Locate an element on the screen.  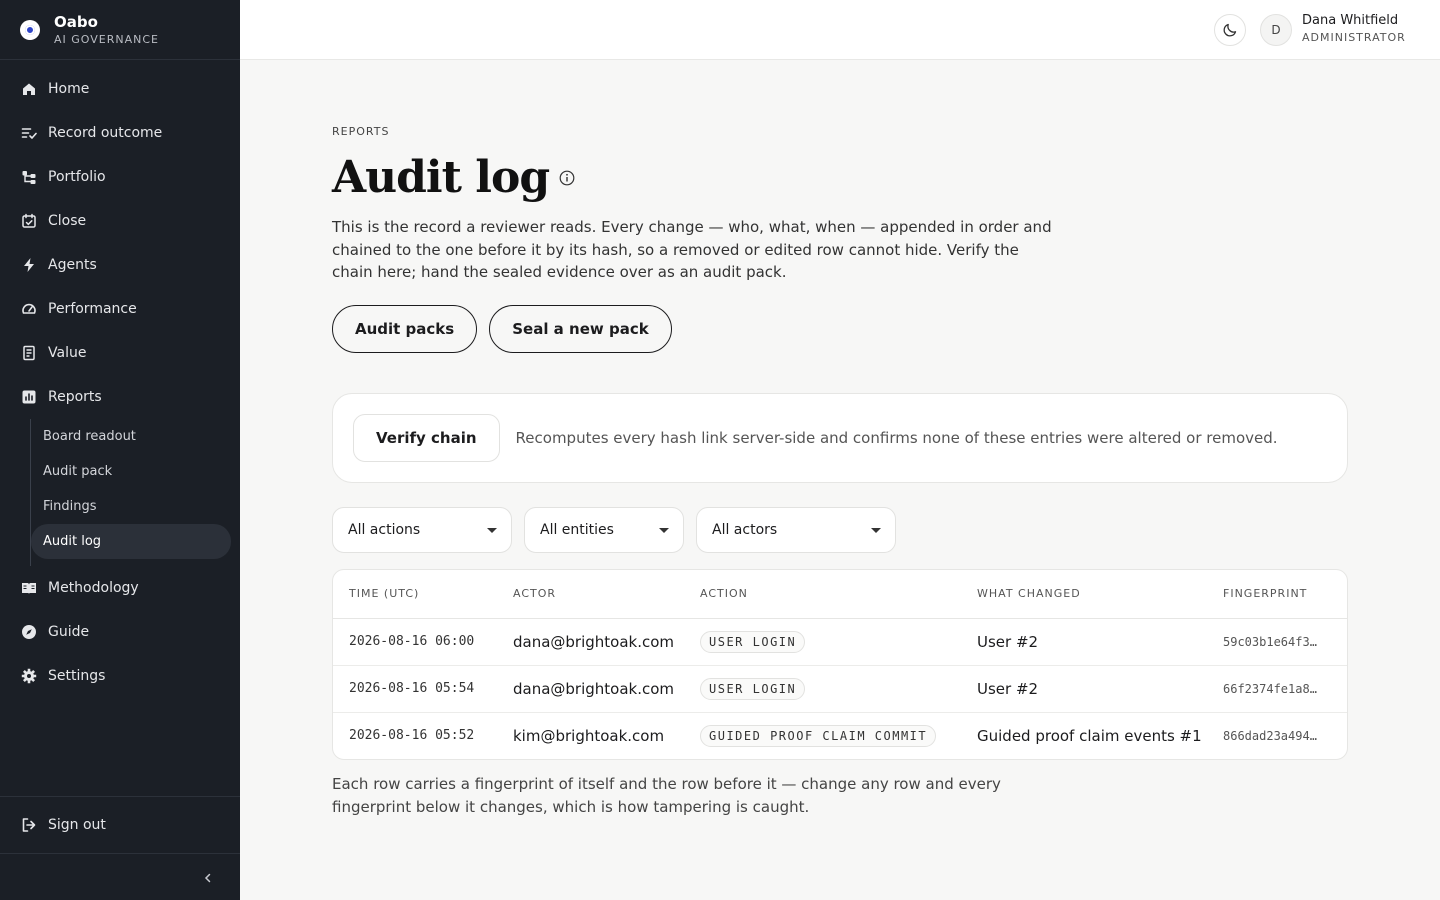
subnav-item-audit-pack: Audit pack is located at coordinates (130, 471).